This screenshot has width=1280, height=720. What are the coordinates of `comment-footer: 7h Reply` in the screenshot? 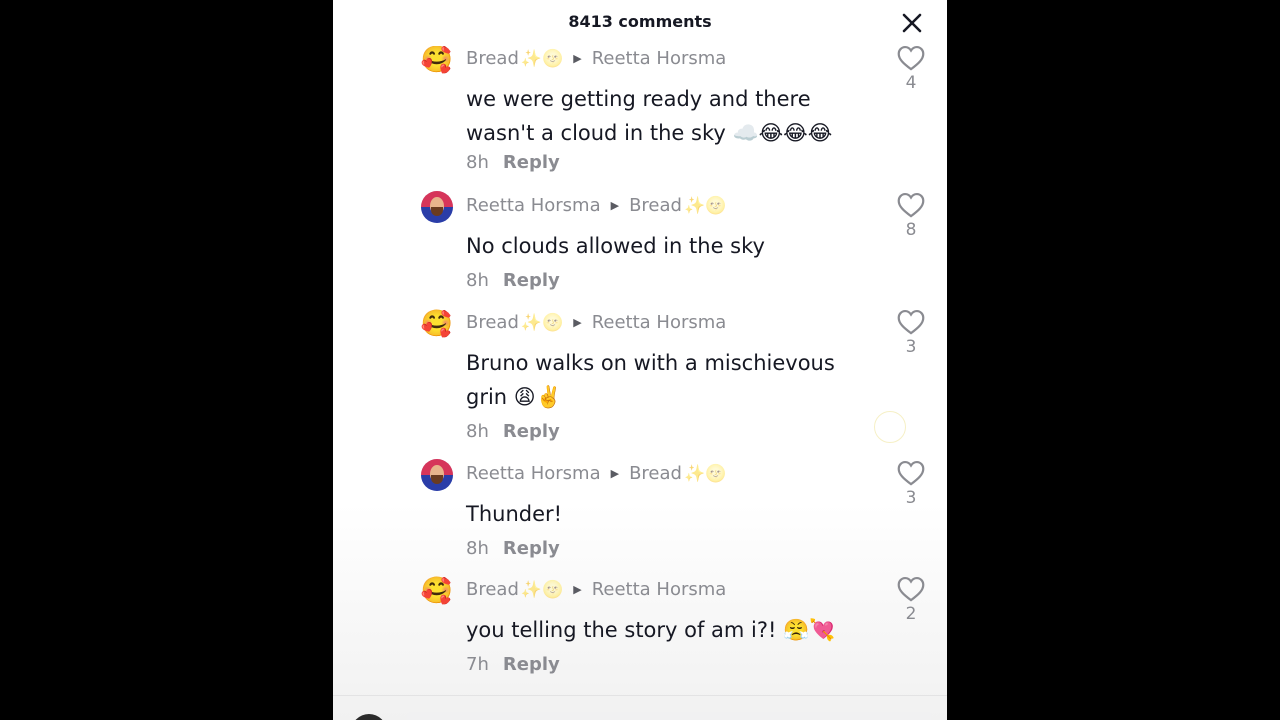 It's located at (513, 664).